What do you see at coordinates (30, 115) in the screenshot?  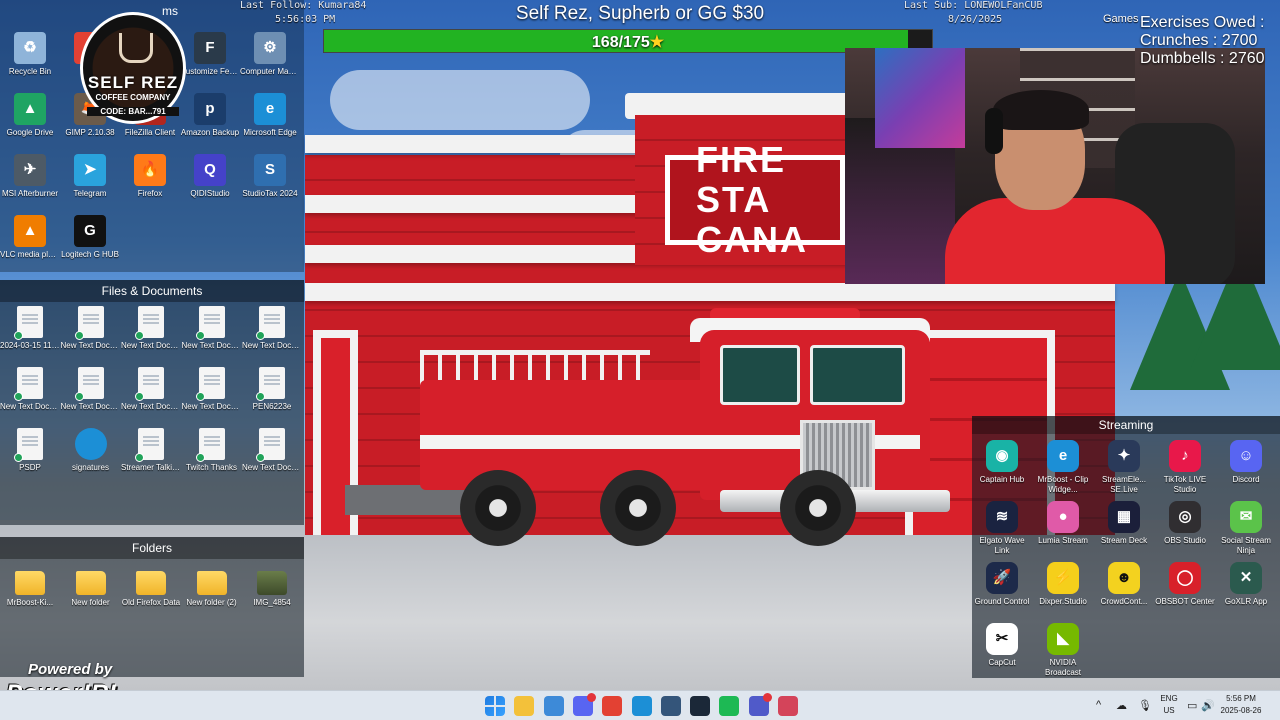 I see `desktop-icon: ▲ Google Drive` at bounding box center [30, 115].